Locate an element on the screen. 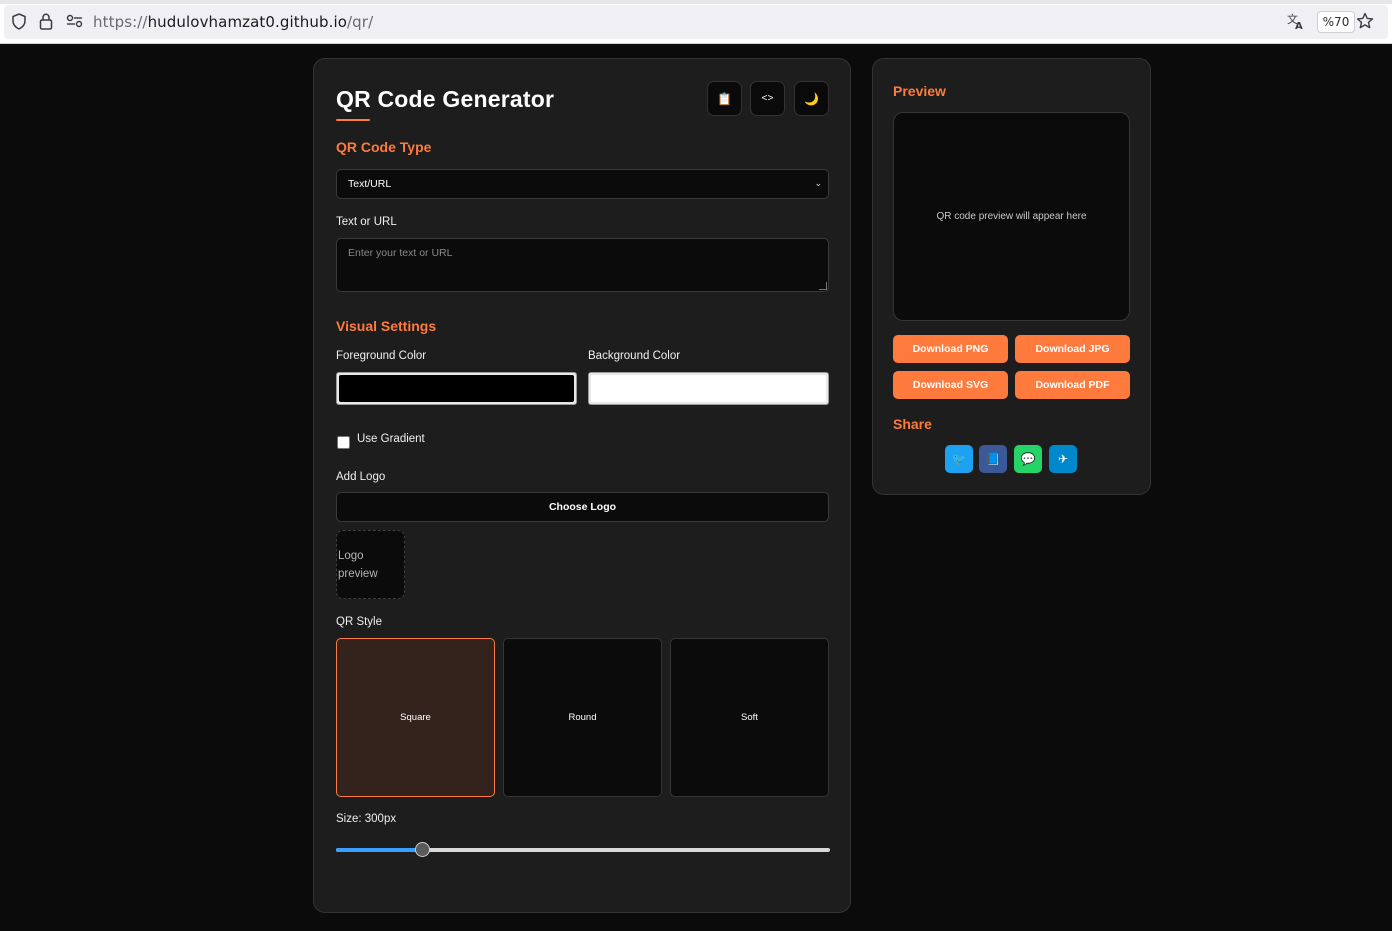 The width and height of the screenshot is (1392, 931). twitter-icon: 🐦 is located at coordinates (959, 459).